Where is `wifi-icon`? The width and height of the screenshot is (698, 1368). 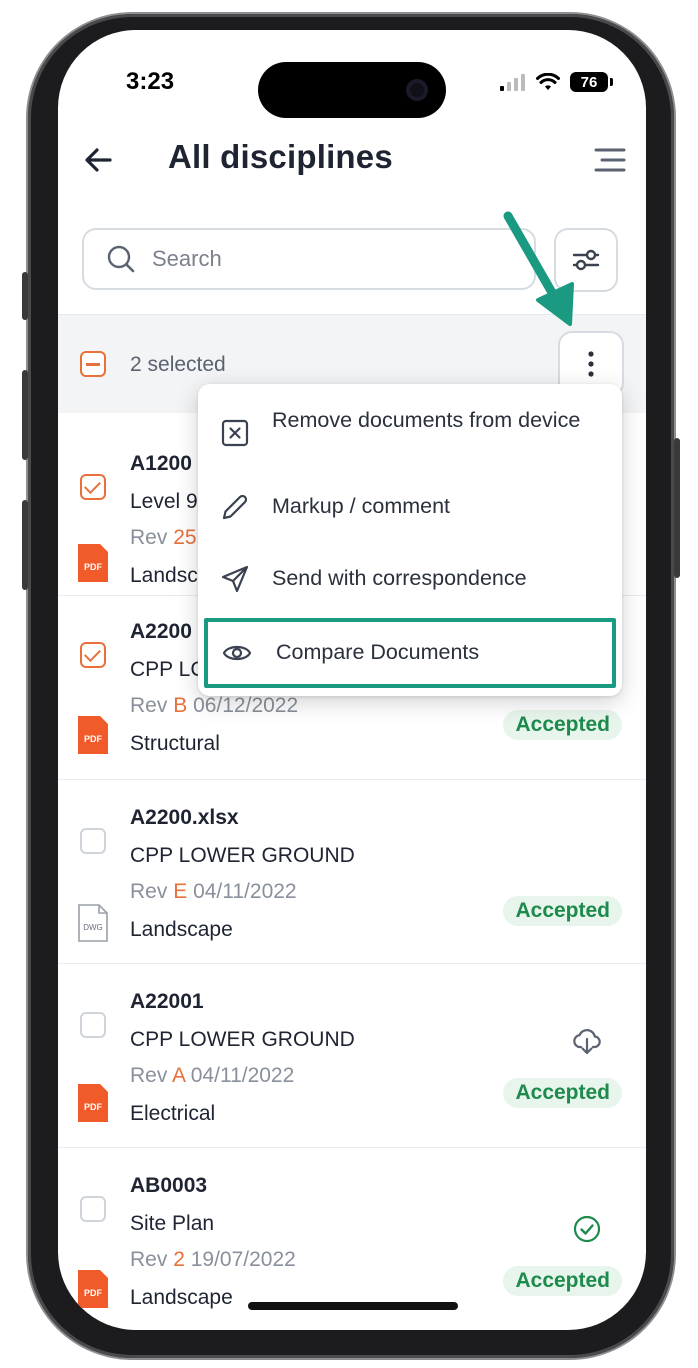
wifi-icon is located at coordinates (548, 81).